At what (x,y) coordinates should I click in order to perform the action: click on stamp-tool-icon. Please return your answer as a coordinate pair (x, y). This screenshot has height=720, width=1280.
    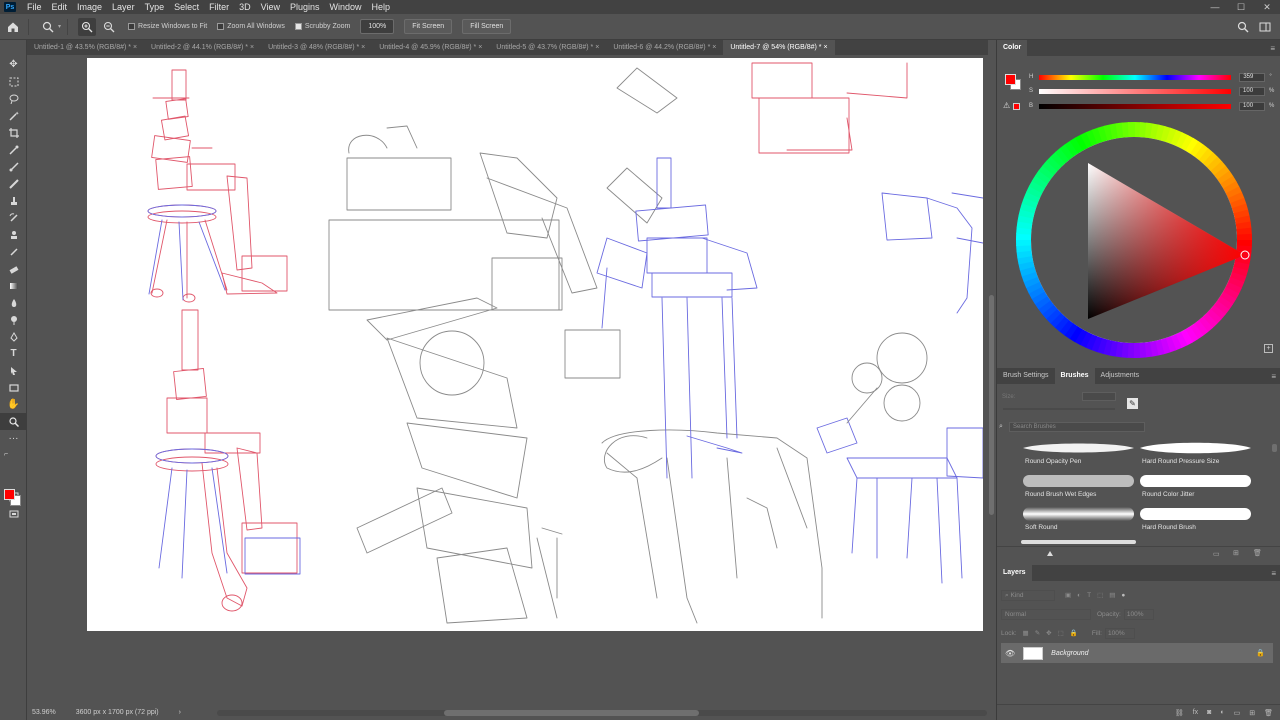
    Looking at the image, I should click on (13, 234).